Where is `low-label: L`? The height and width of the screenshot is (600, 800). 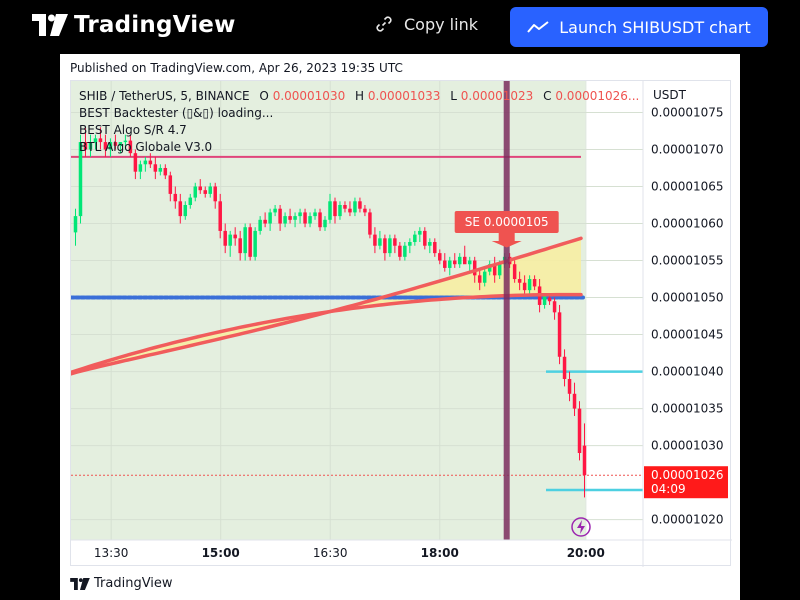
low-label: L is located at coordinates (453, 96).